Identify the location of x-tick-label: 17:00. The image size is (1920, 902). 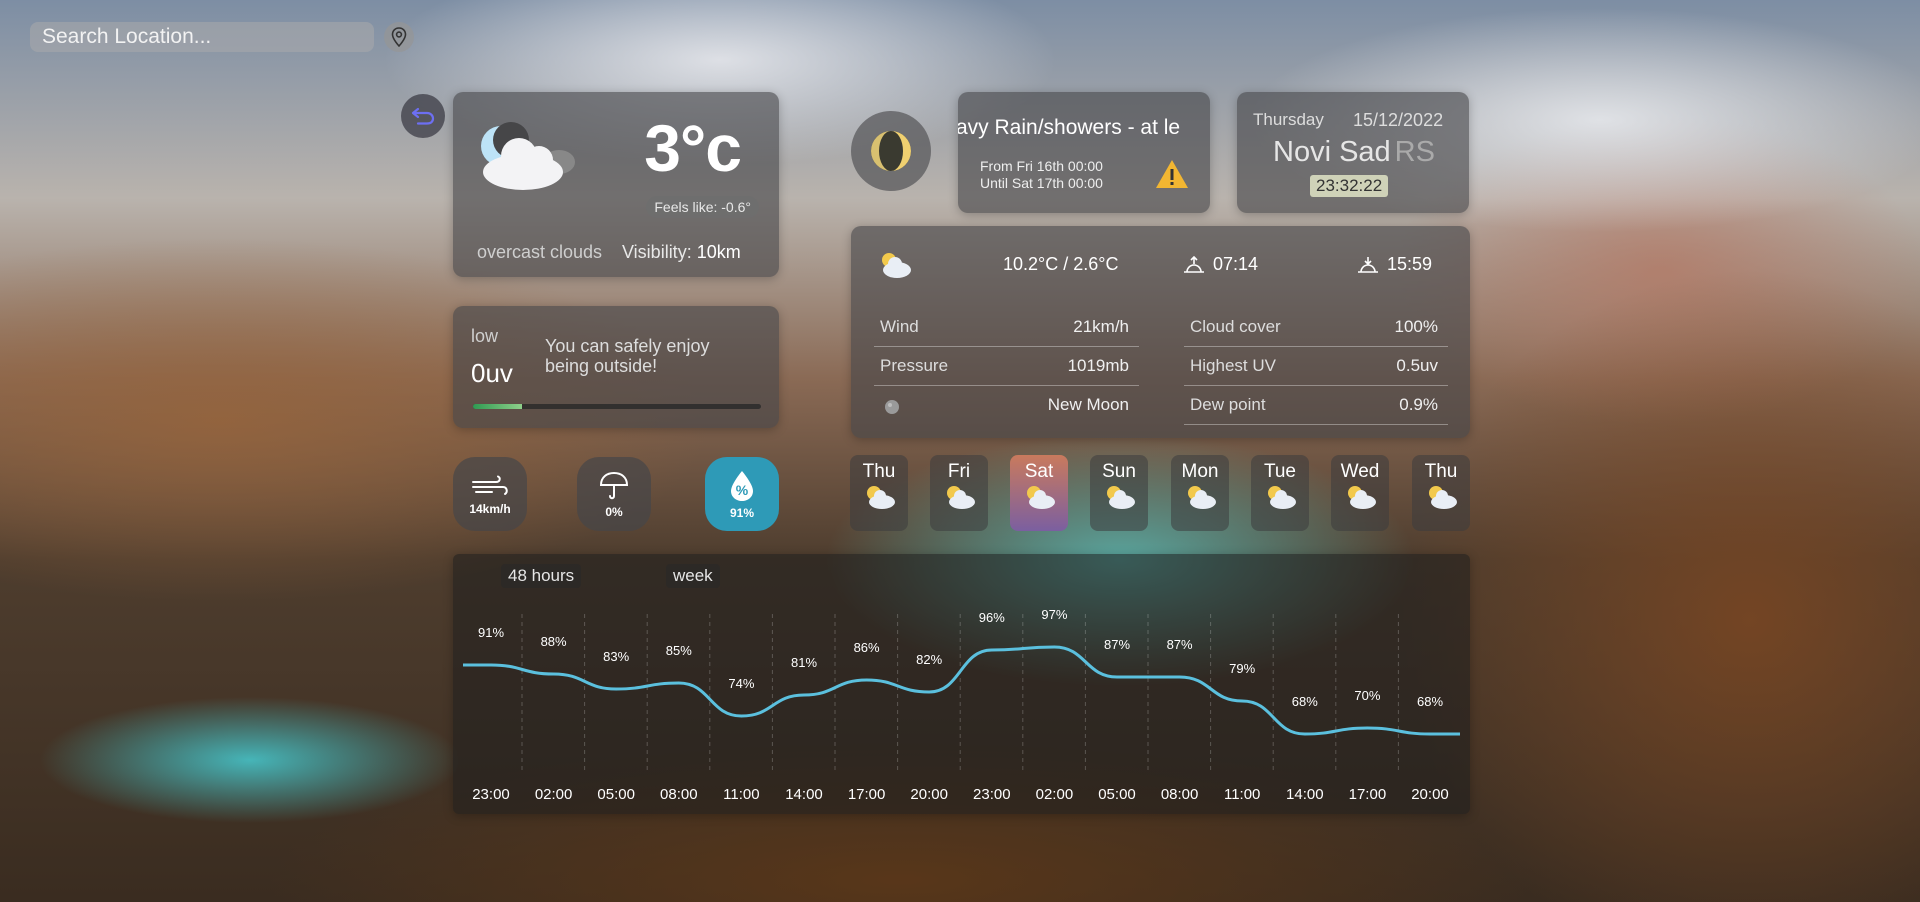
(1368, 794).